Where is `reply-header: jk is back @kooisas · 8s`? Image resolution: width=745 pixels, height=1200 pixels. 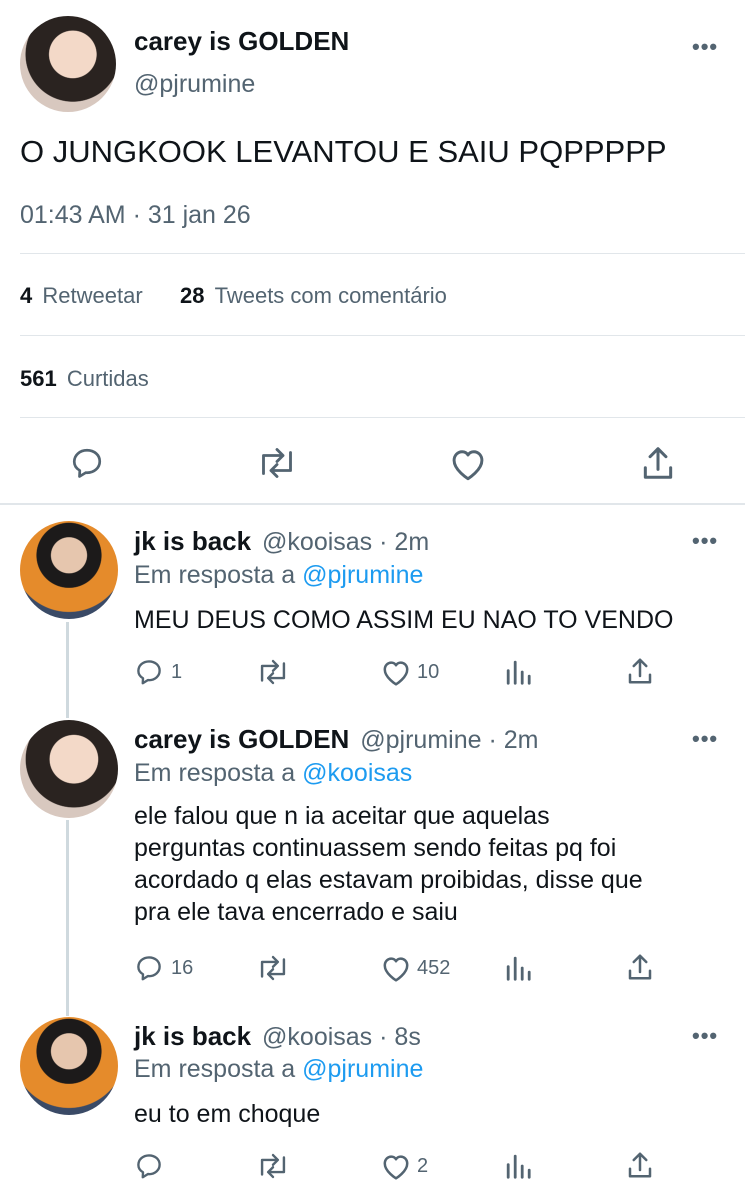 reply-header: jk is back @kooisas · 8s is located at coordinates (277, 1036).